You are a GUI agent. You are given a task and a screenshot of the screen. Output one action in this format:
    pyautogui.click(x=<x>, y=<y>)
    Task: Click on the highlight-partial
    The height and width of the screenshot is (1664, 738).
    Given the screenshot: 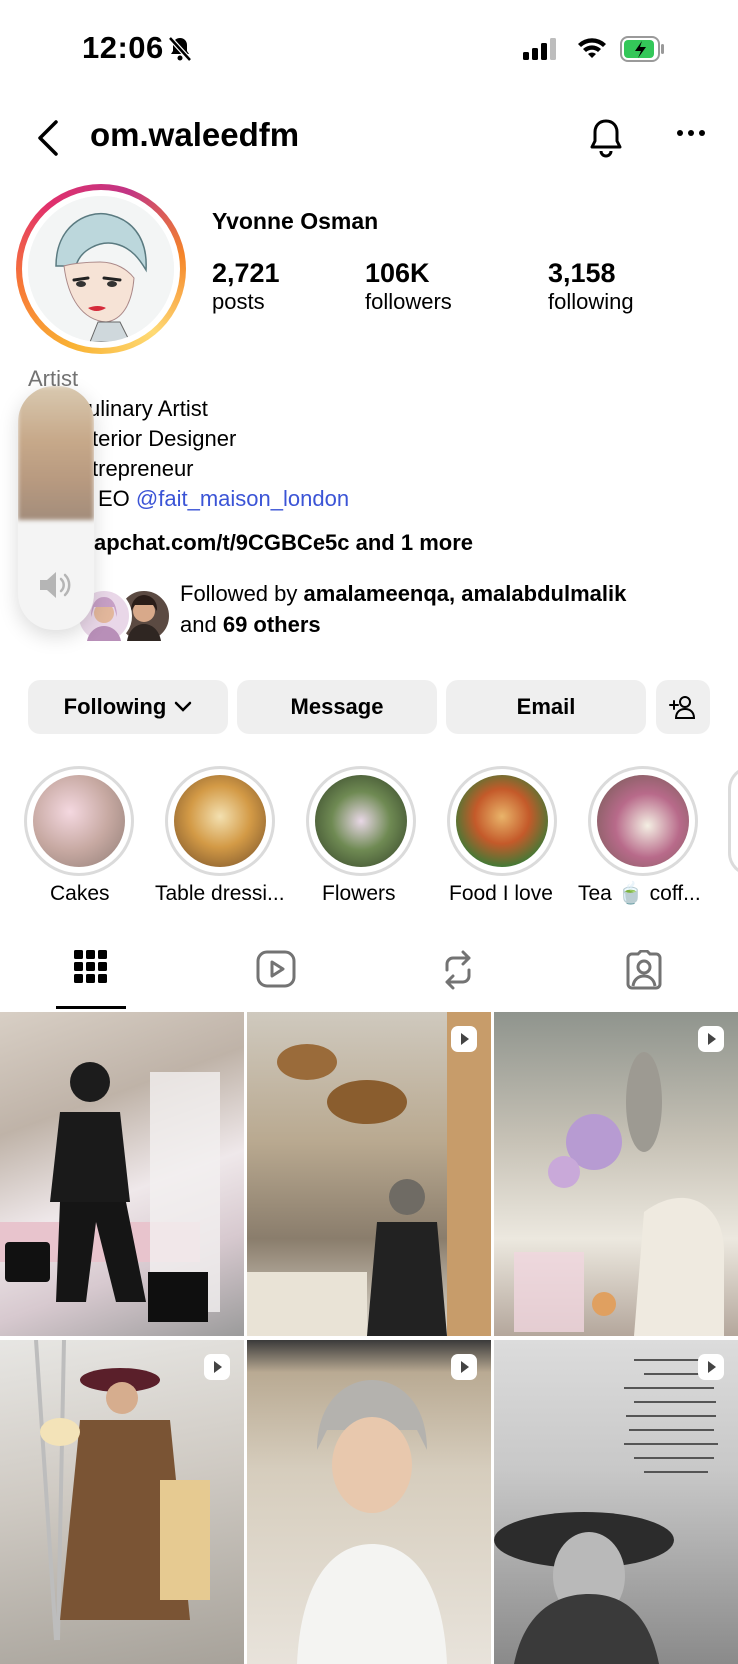 What is the action you would take?
    pyautogui.click(x=733, y=821)
    